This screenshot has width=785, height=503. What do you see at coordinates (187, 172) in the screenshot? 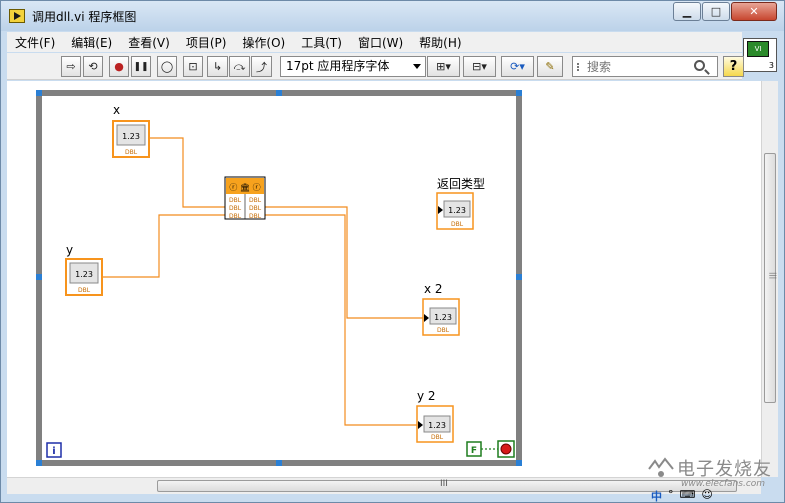
I see `wire-x-to-call` at bounding box center [187, 172].